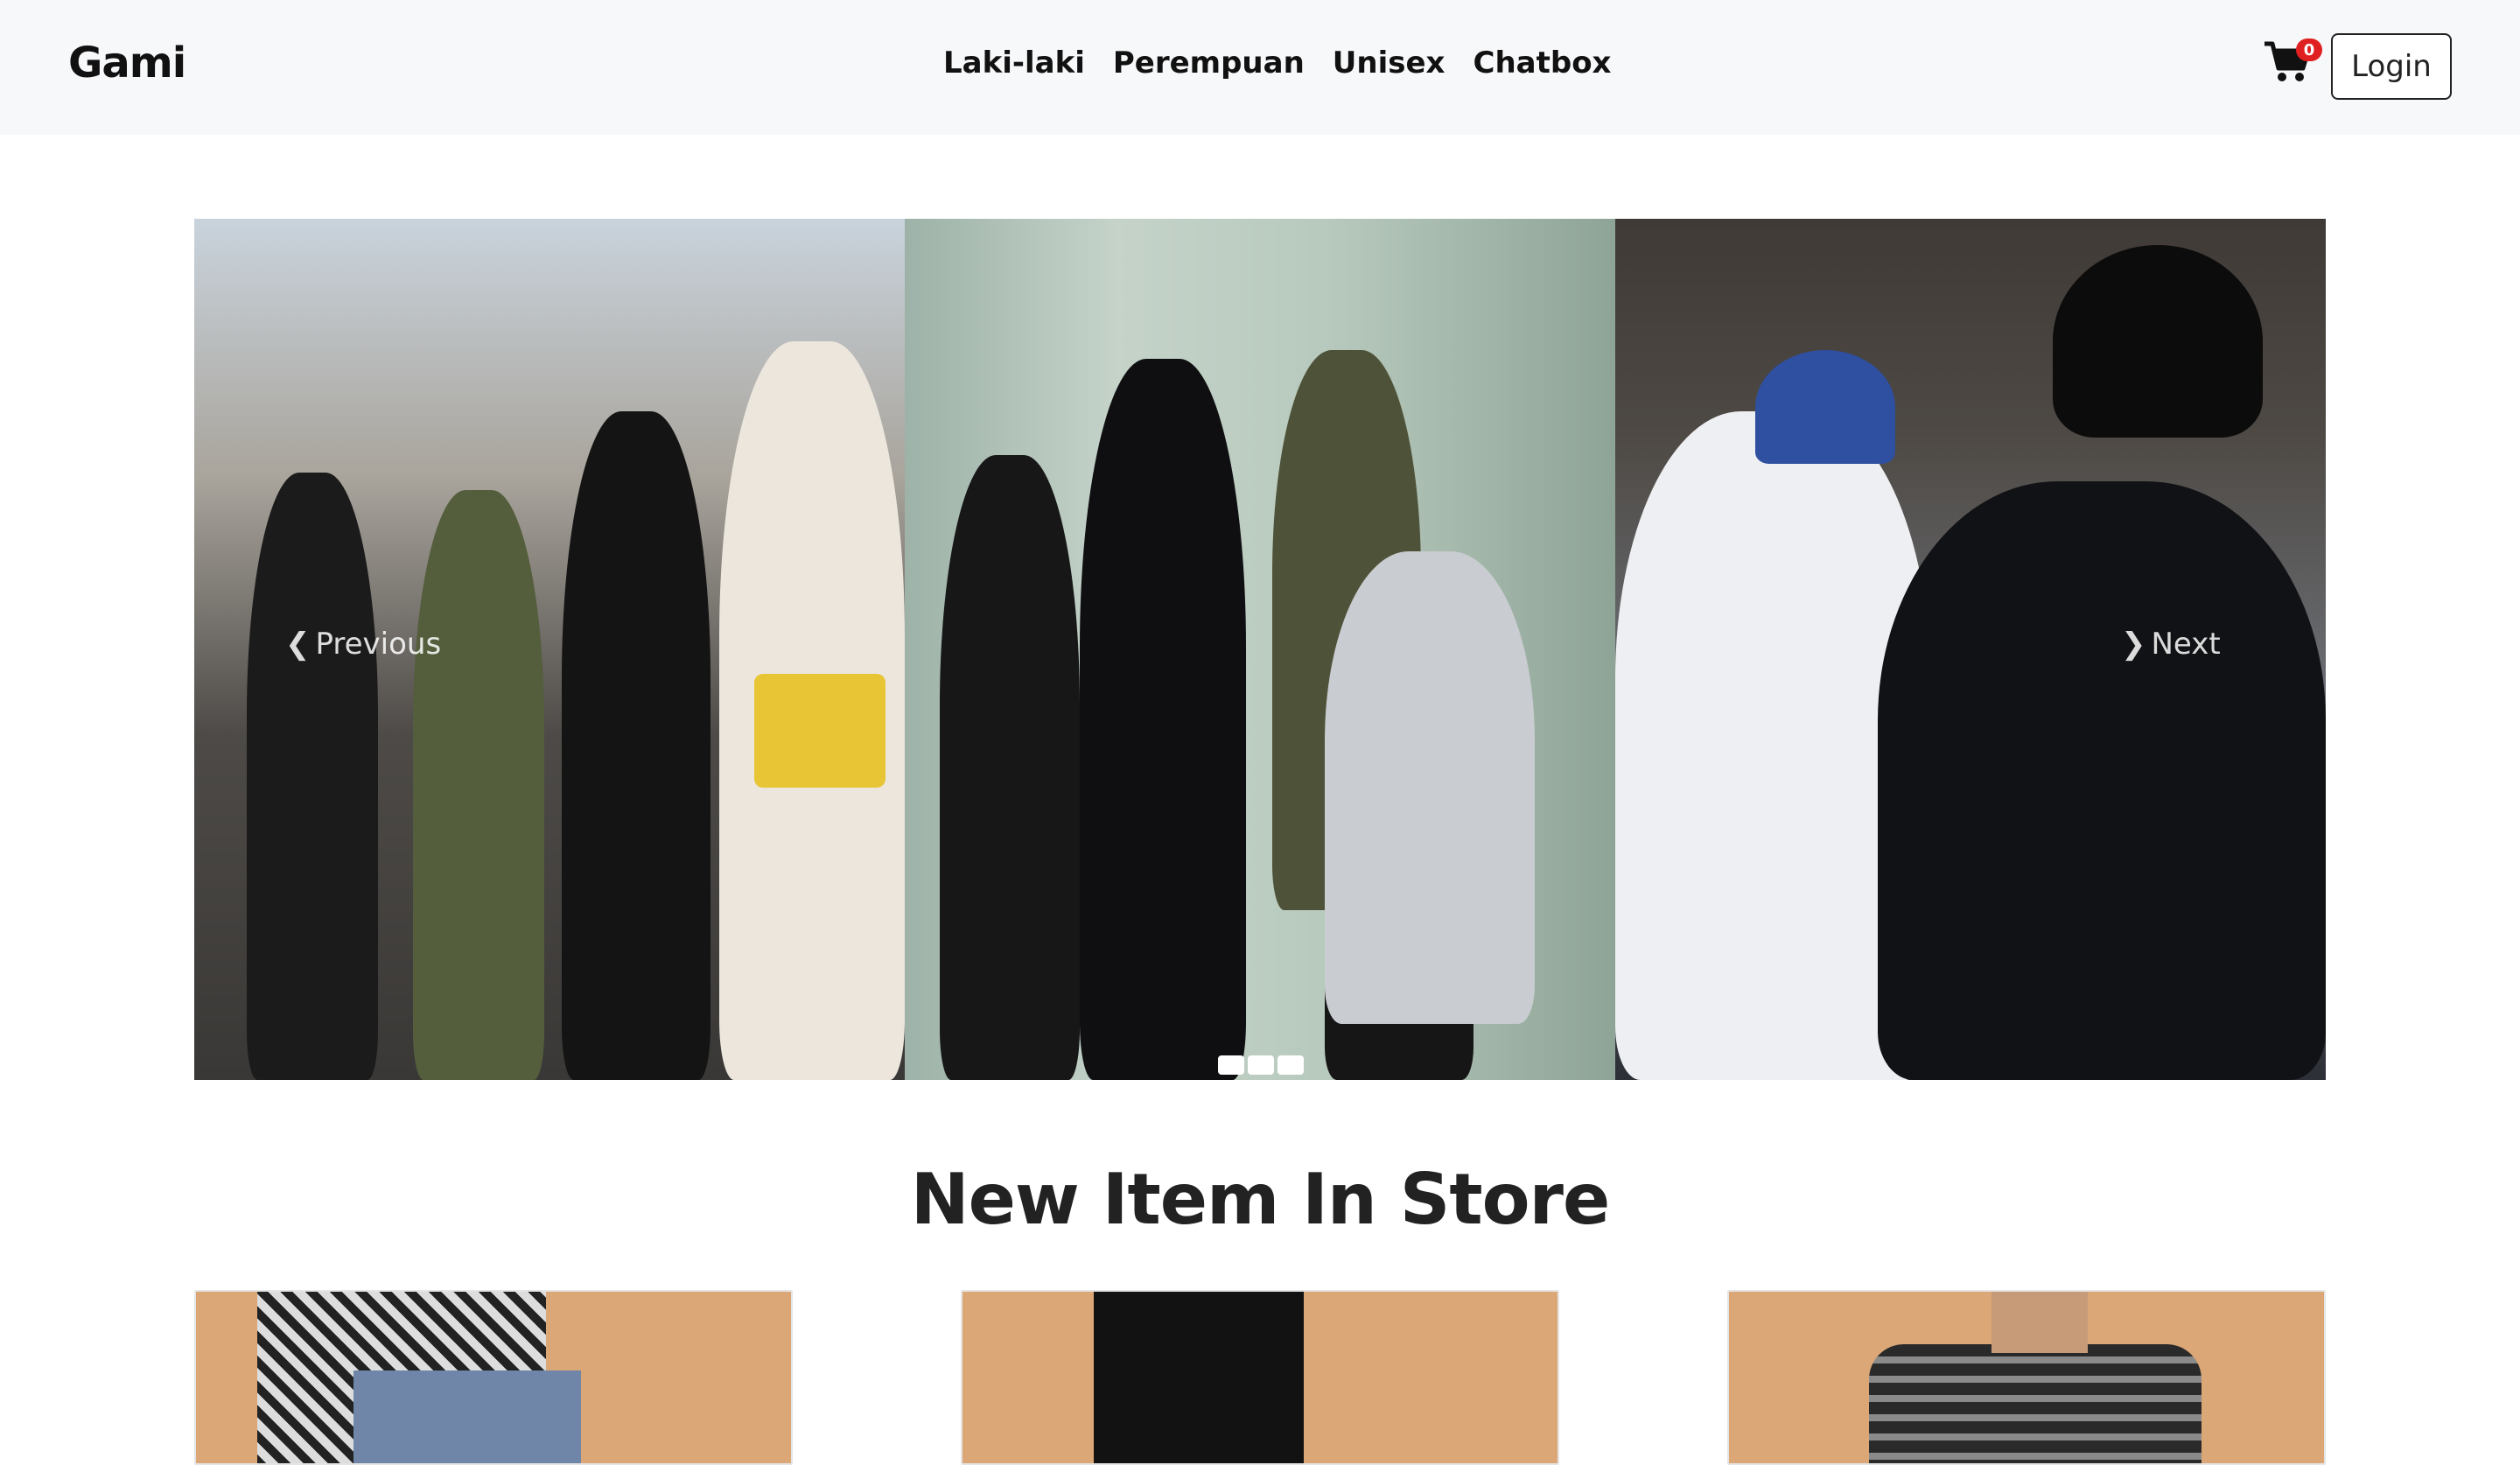 The image size is (2520, 1465). What do you see at coordinates (820, 731) in the screenshot?
I see `slide-bag` at bounding box center [820, 731].